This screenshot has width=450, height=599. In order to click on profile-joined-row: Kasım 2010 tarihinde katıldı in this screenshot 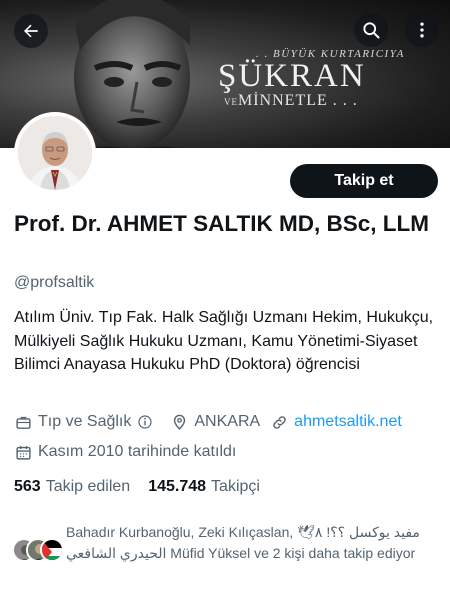, I will do `click(125, 452)`.